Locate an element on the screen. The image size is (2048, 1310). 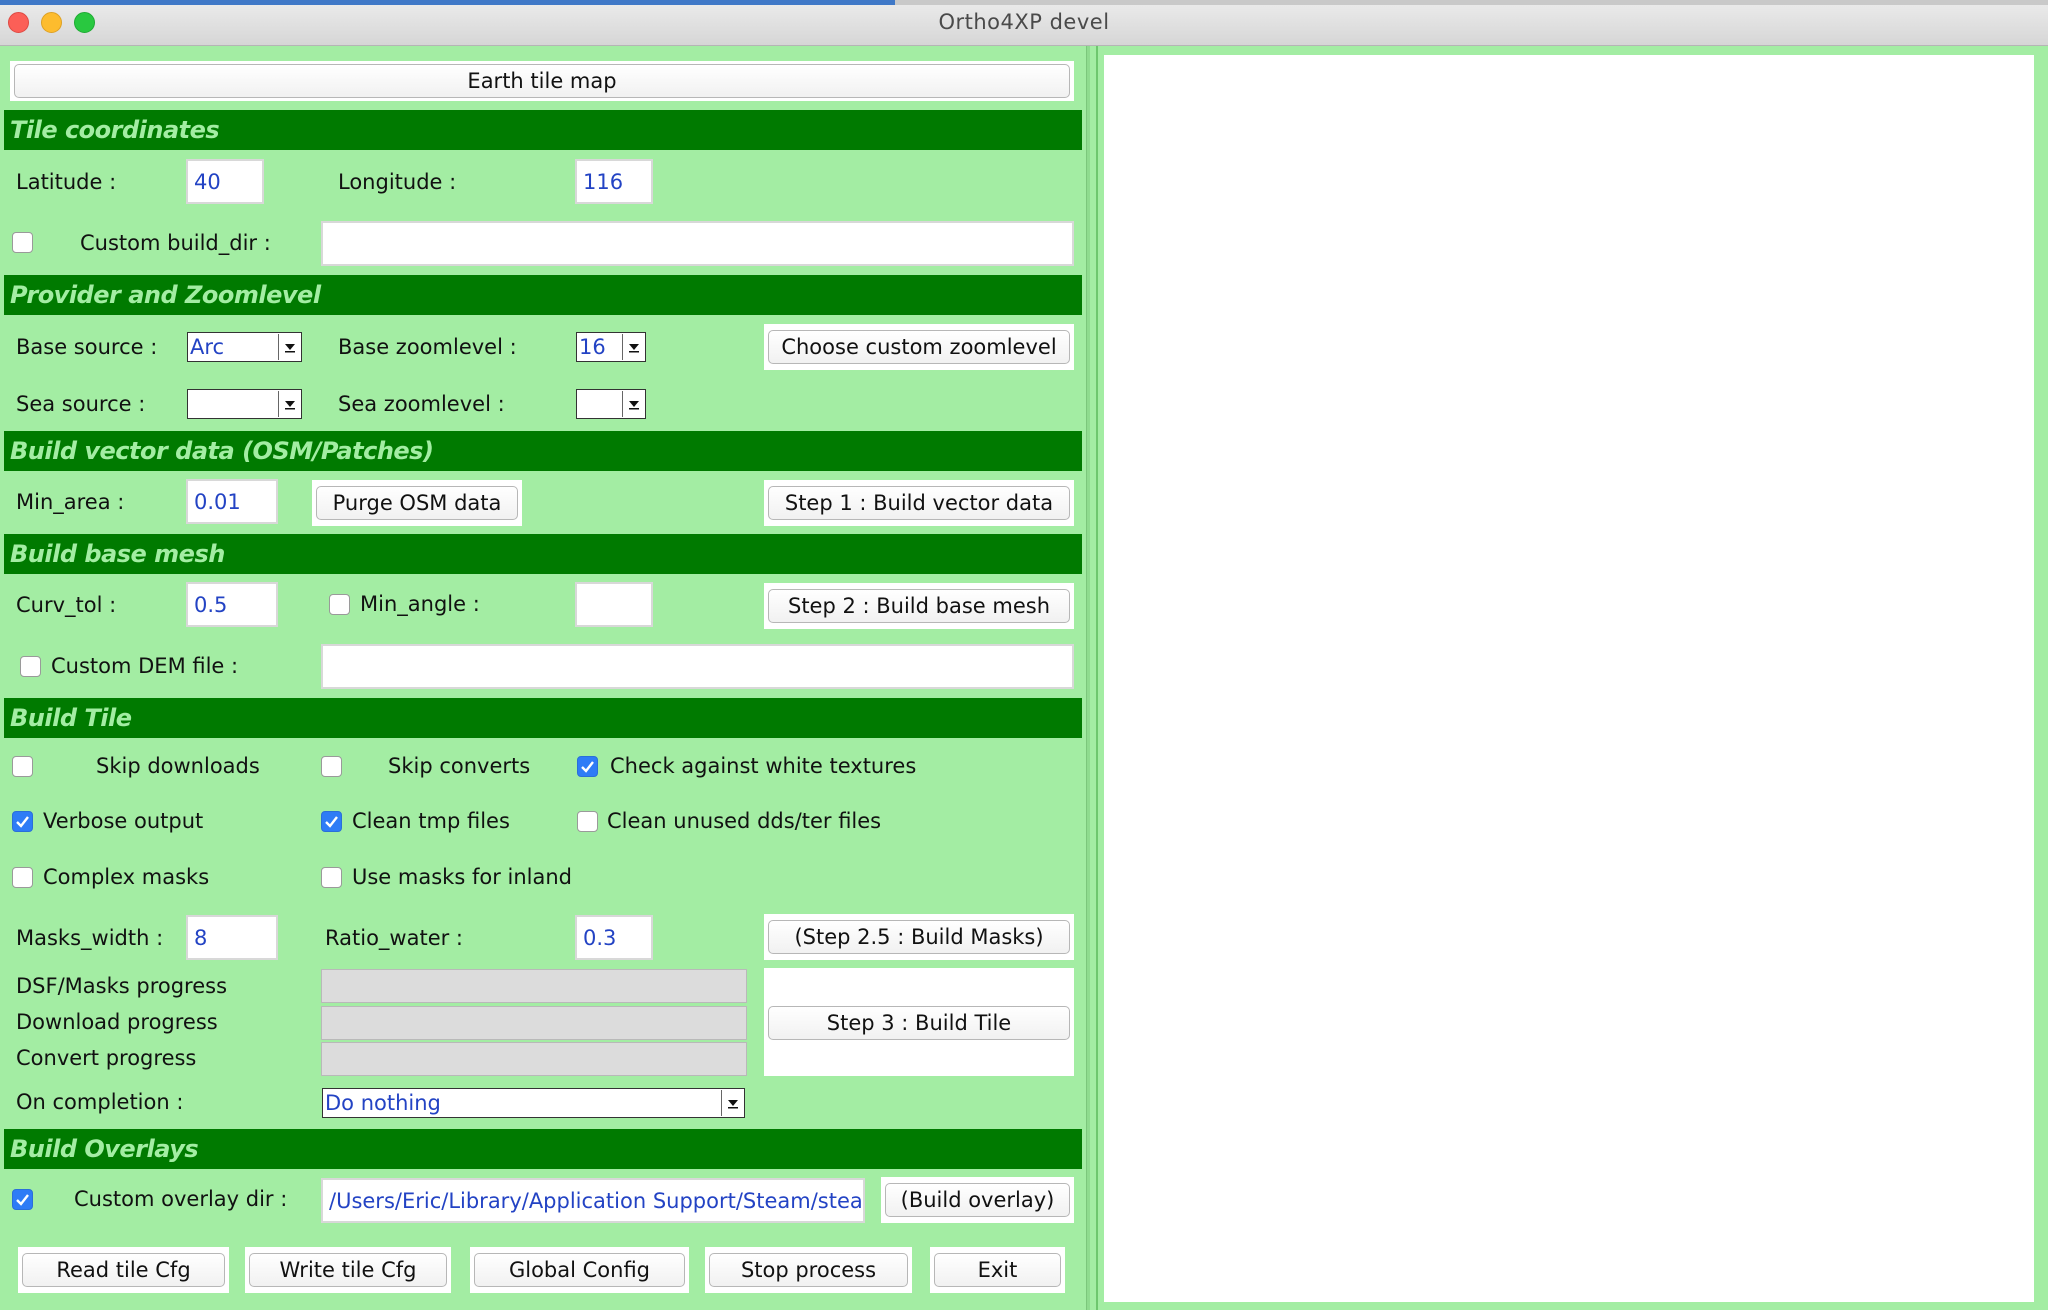
custom-overlay-dir-checkbox is located at coordinates (22, 1199).